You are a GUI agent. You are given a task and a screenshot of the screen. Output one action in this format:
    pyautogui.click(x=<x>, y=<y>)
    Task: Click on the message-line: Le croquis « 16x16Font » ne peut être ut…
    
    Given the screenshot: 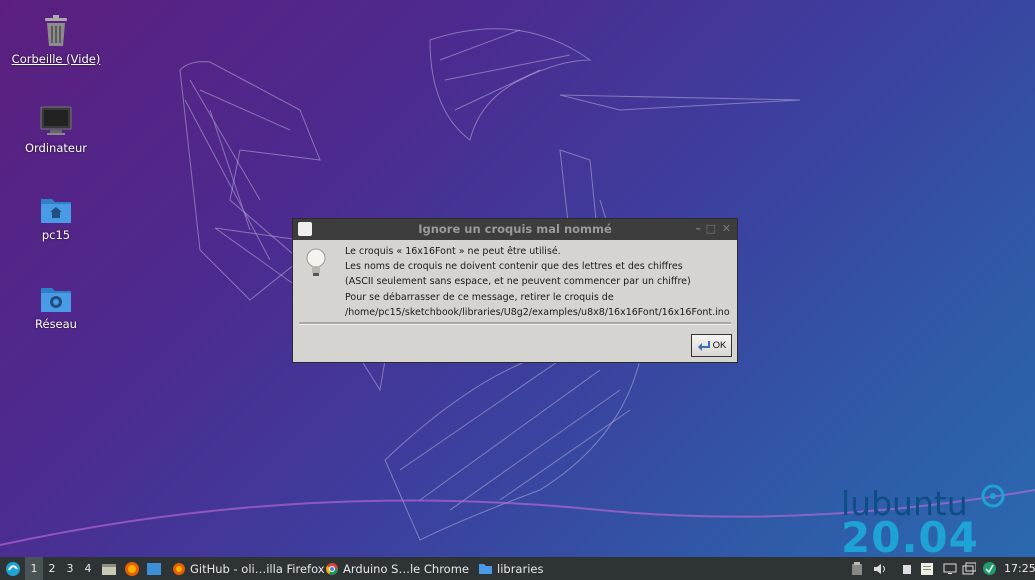 What is the action you would take?
    pyautogui.click(x=453, y=251)
    